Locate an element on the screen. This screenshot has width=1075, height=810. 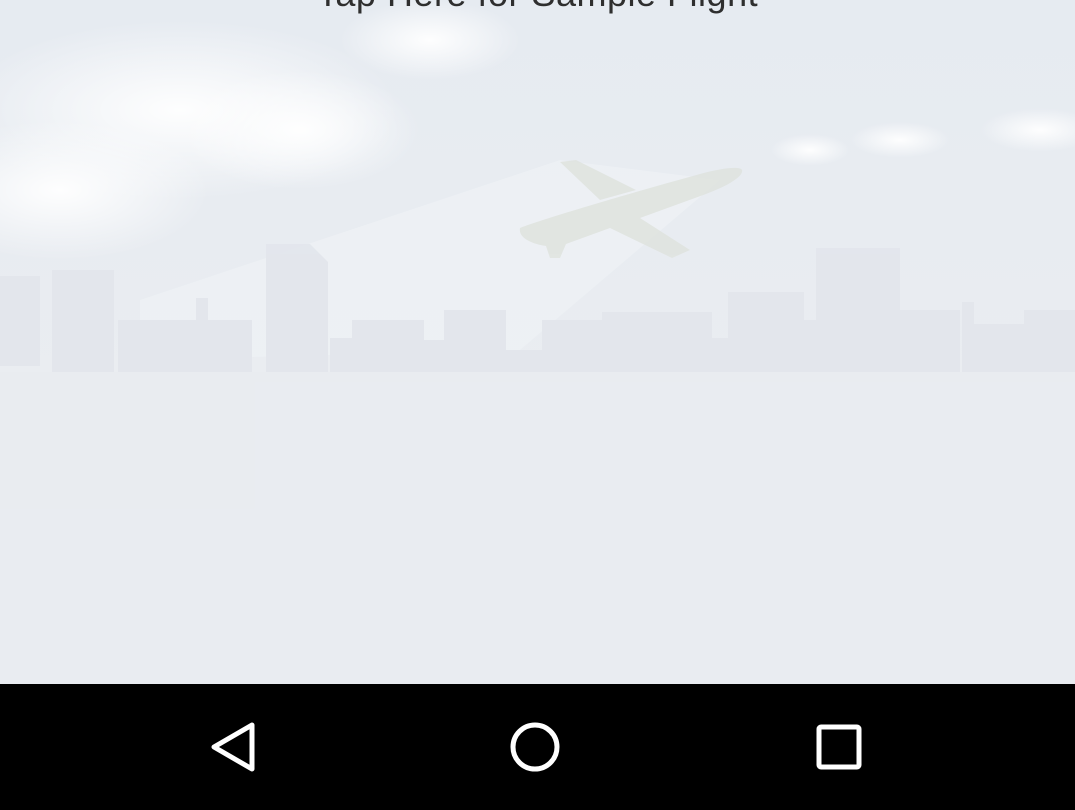
back-button is located at coordinates (232, 747).